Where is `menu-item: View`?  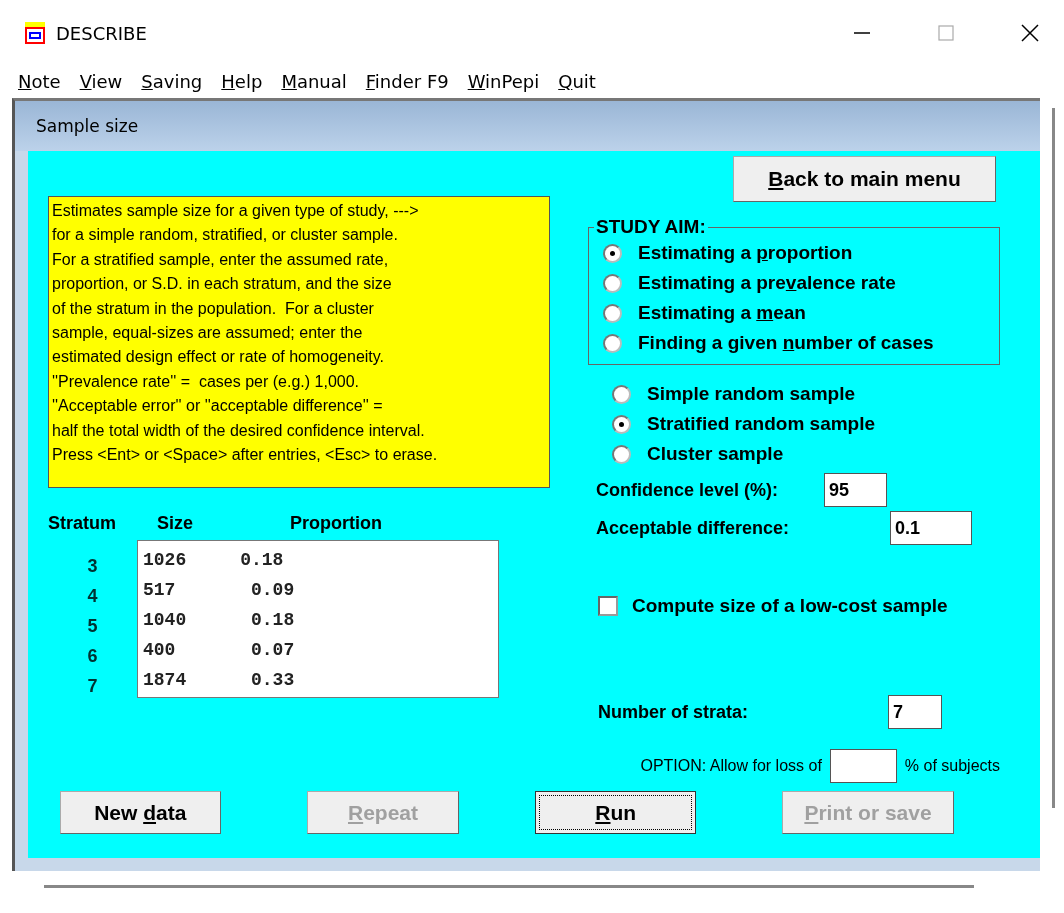
menu-item: View is located at coordinates (101, 81).